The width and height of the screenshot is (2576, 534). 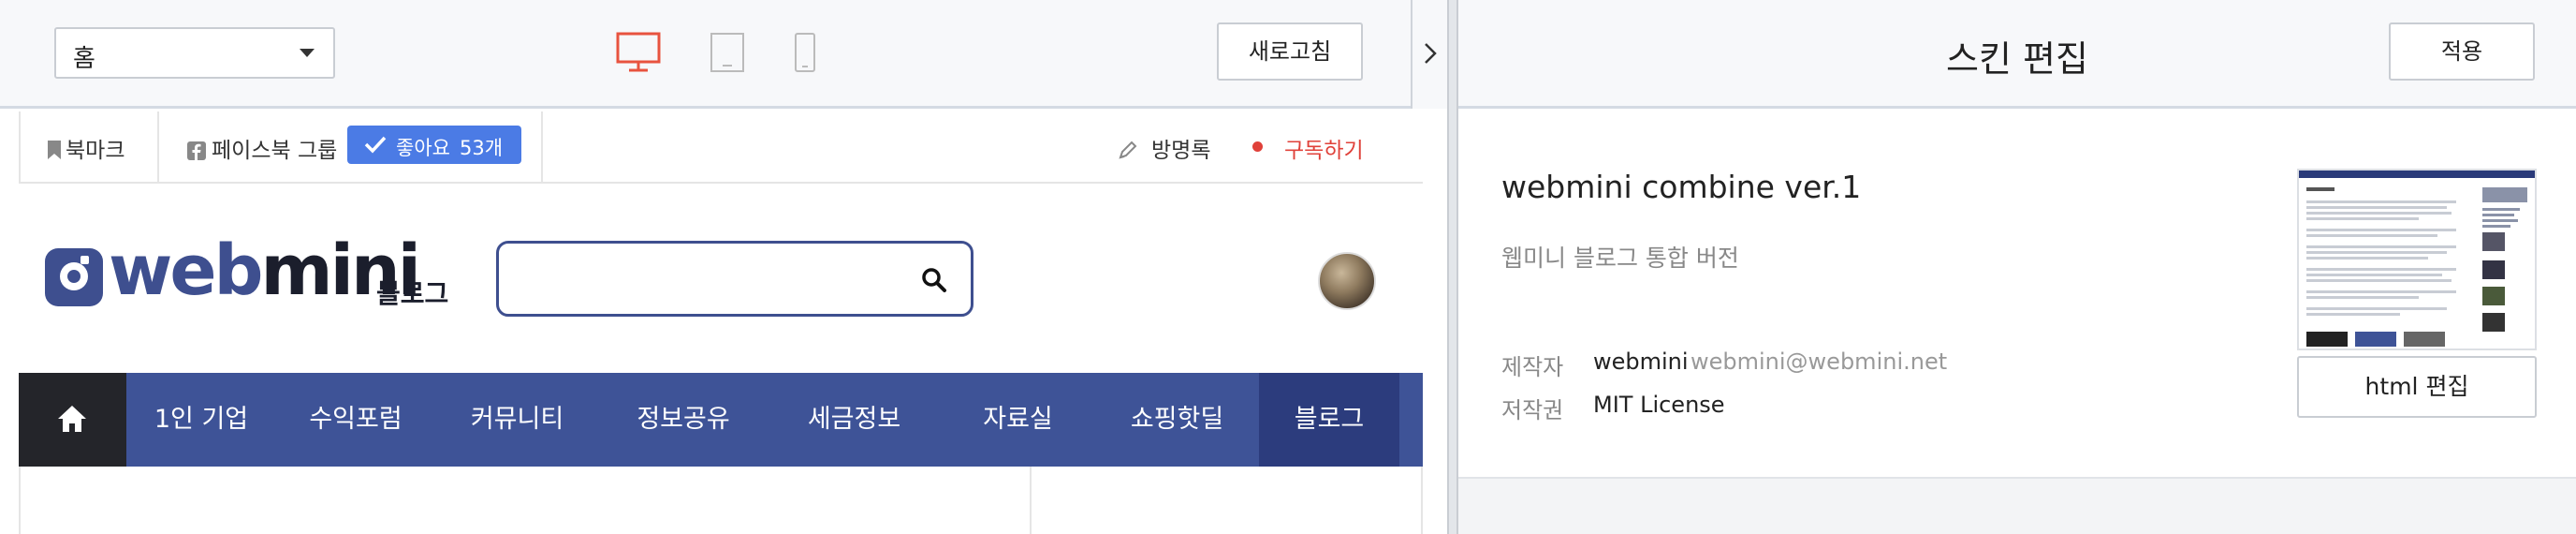 What do you see at coordinates (275, 151) in the screenshot?
I see `facebook-group-label: 페이스북 그룹` at bounding box center [275, 151].